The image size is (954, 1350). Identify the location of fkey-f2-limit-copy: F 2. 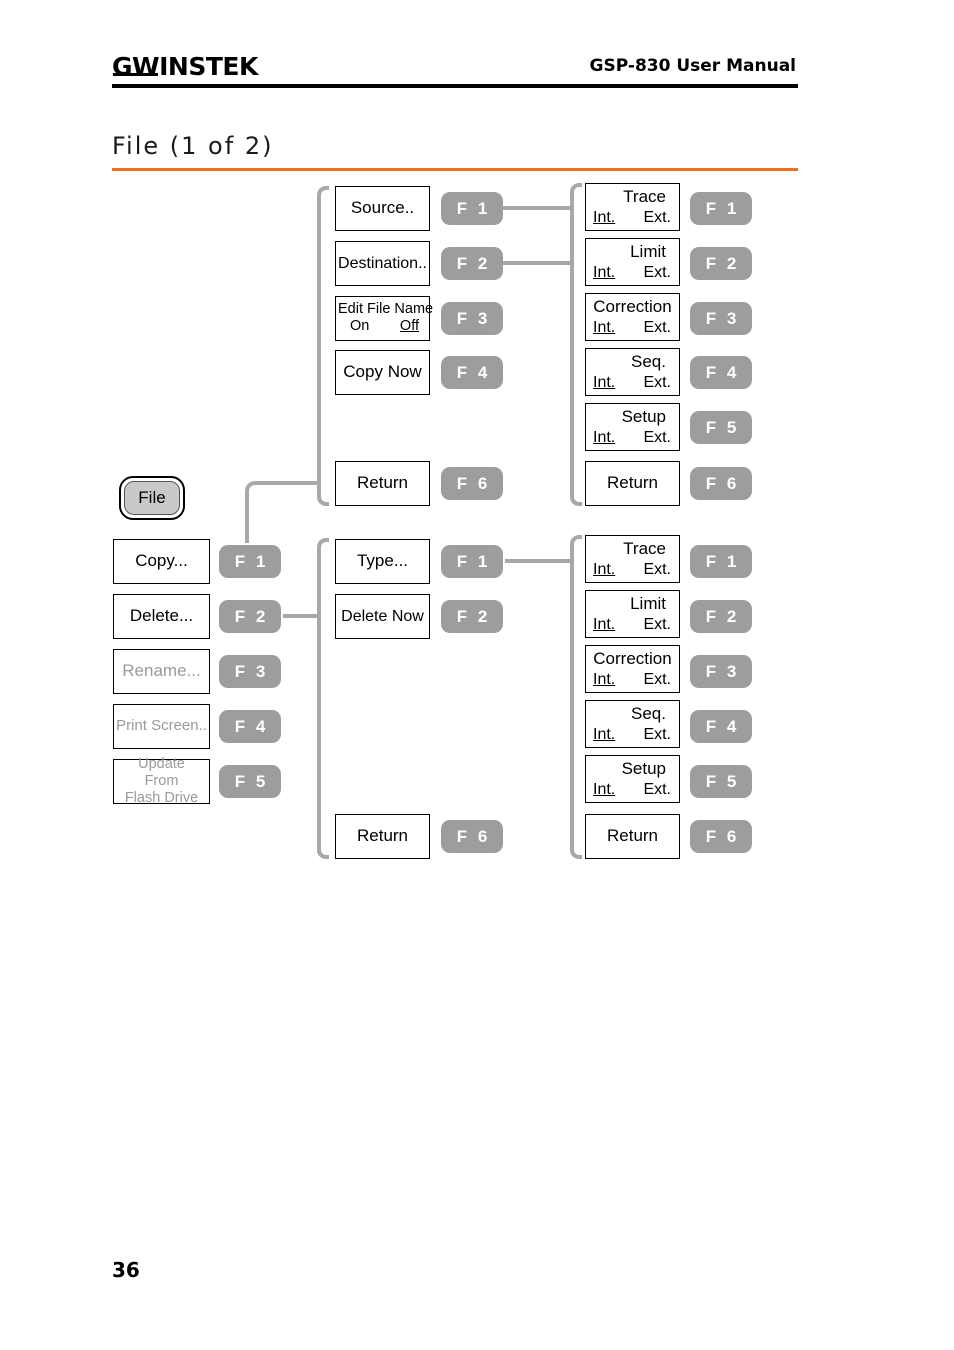
(721, 263).